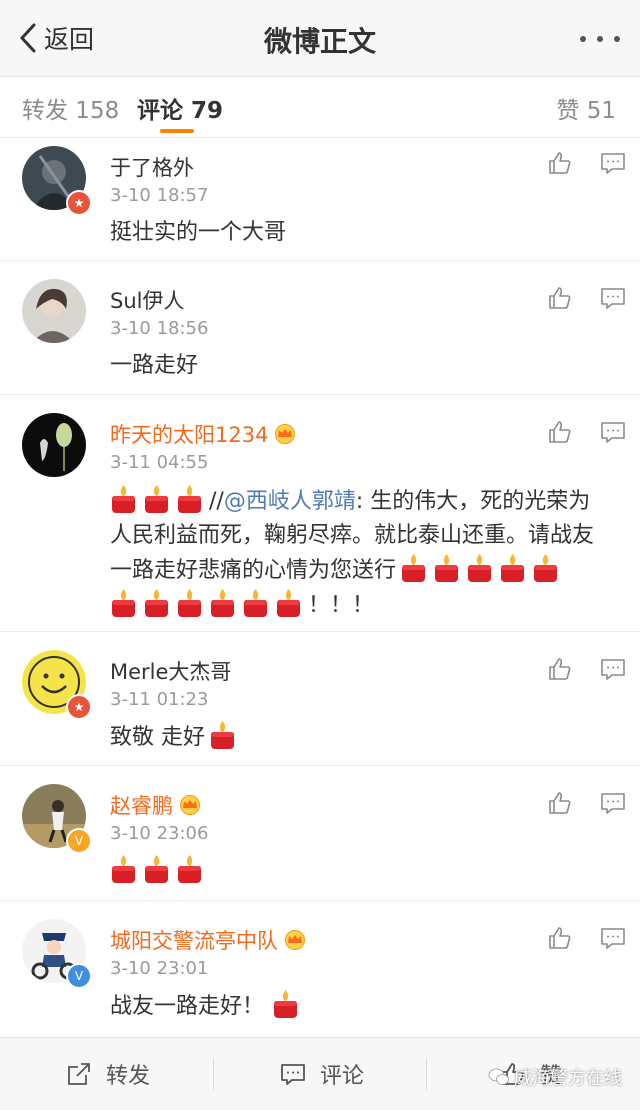 The image size is (640, 1110). I want to click on comment-username: 城阳交警流亭中队, so click(209, 940).